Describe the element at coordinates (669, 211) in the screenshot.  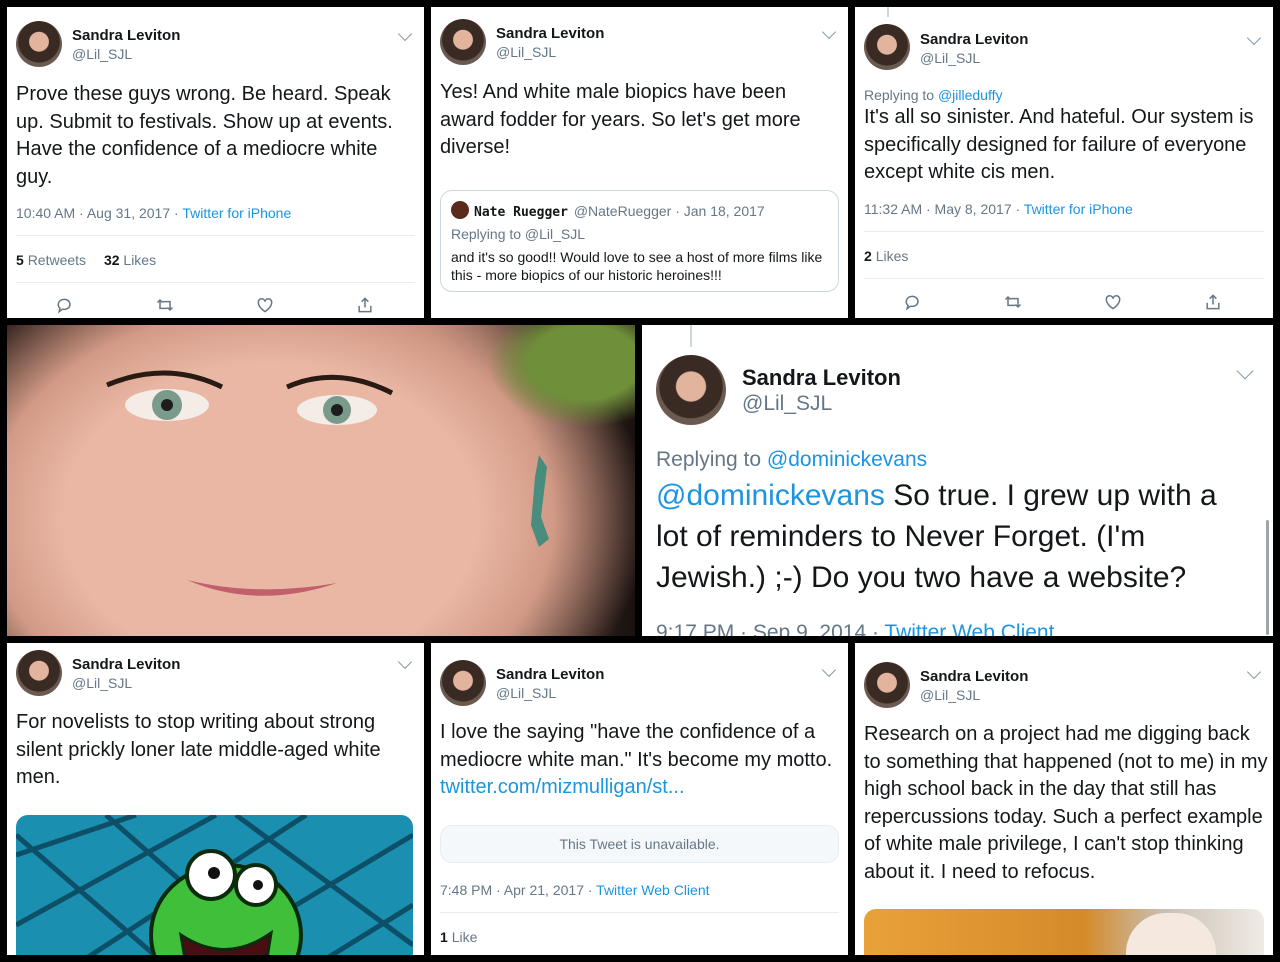
I see `quoted-handle-date: @NateRuegger · Jan 18, 2017` at that location.